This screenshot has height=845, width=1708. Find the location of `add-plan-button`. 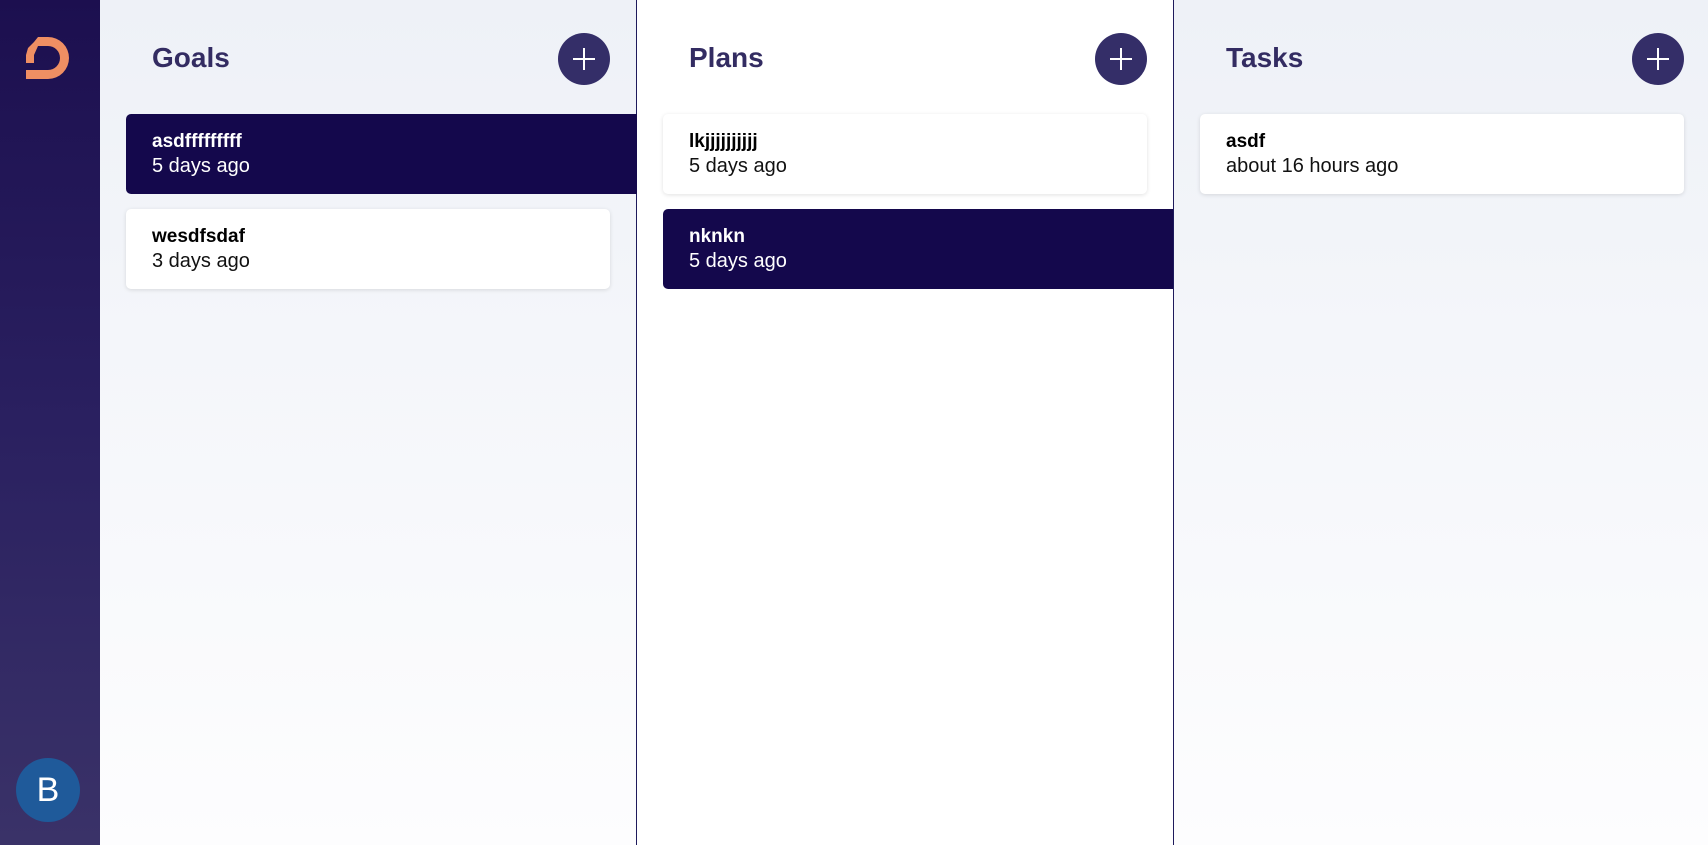

add-plan-button is located at coordinates (1121, 59).